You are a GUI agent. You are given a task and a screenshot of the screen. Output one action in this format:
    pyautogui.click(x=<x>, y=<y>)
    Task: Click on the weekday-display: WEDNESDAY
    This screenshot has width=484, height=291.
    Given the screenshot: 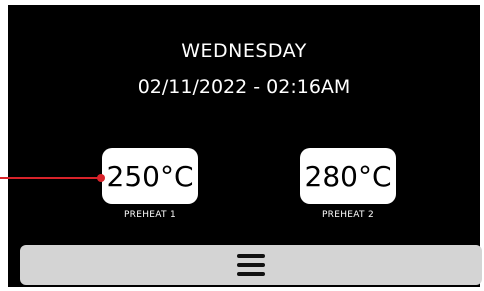 What is the action you would take?
    pyautogui.click(x=244, y=51)
    